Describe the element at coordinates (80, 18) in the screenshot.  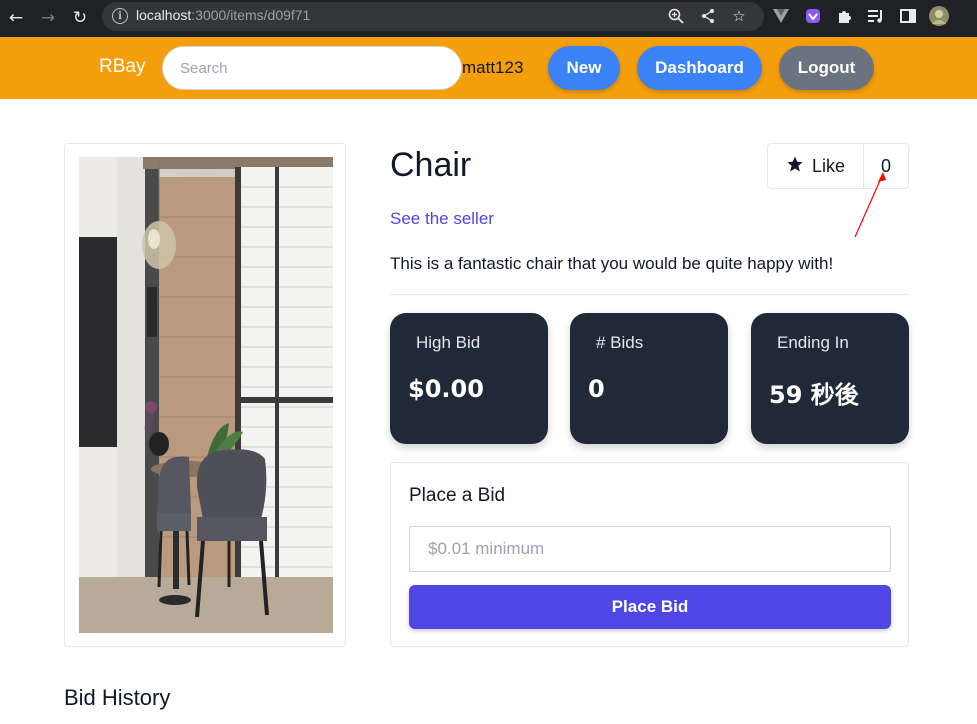
I see `reload-icon: ↻` at that location.